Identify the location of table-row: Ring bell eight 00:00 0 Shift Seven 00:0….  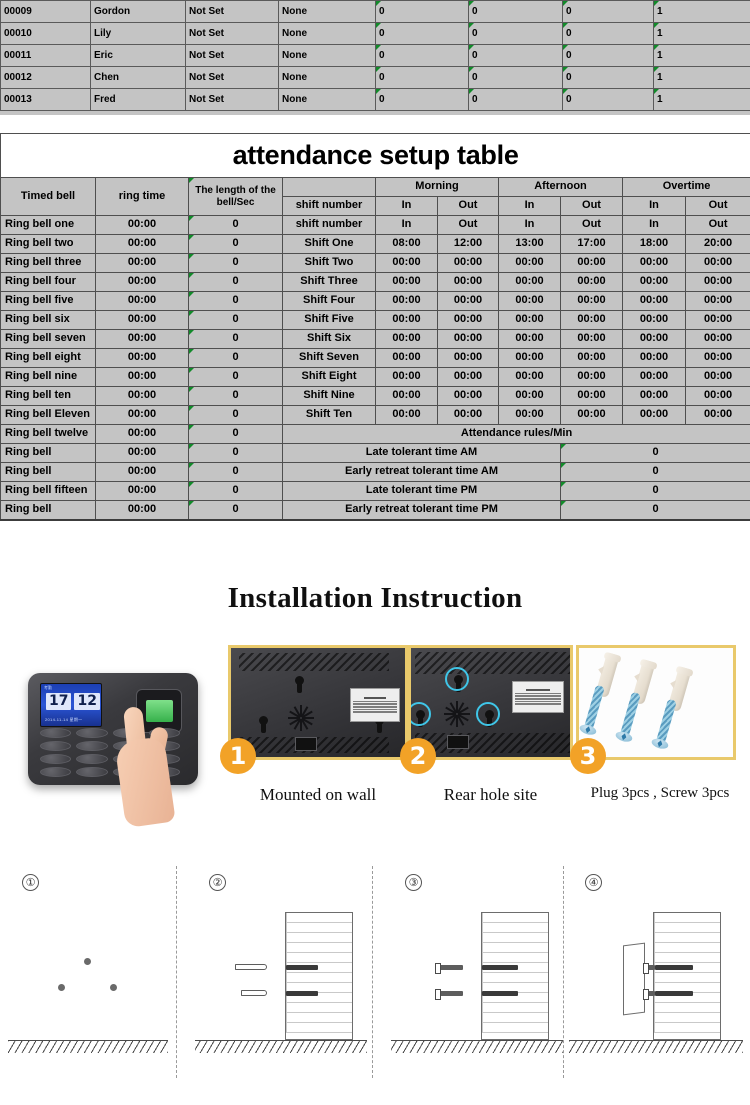
(375, 358).